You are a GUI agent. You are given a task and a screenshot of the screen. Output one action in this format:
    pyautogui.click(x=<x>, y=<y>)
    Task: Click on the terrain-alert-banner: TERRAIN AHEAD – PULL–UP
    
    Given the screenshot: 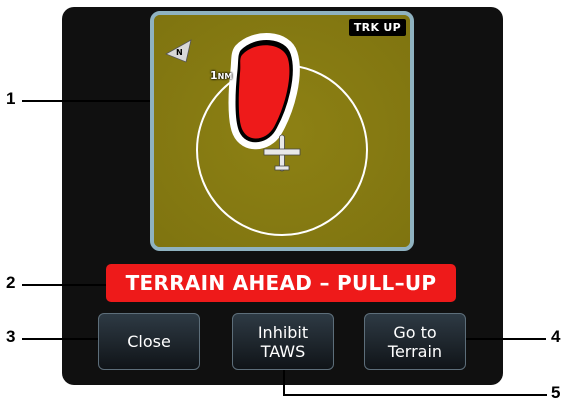 What is the action you would take?
    pyautogui.click(x=281, y=283)
    